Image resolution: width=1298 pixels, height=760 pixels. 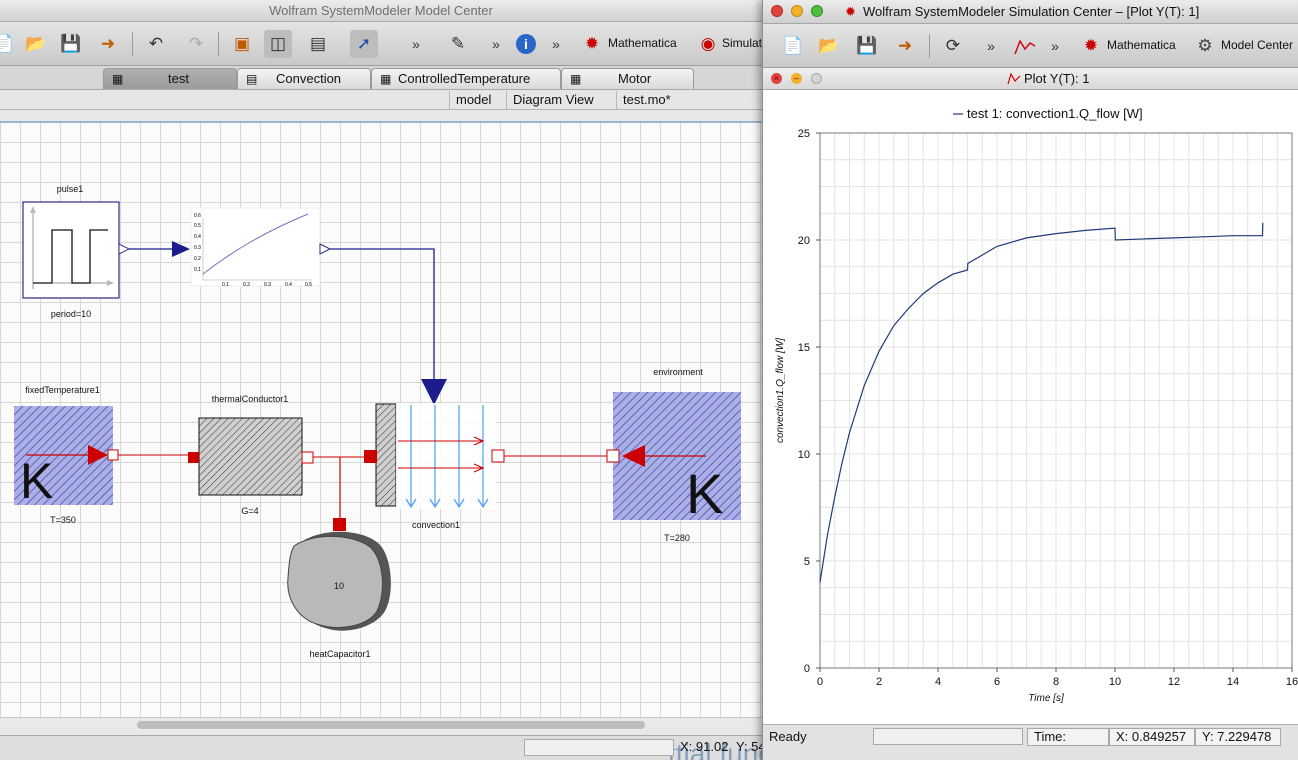 I want to click on crumb-diagram-view: Diagram View, so click(x=553, y=100).